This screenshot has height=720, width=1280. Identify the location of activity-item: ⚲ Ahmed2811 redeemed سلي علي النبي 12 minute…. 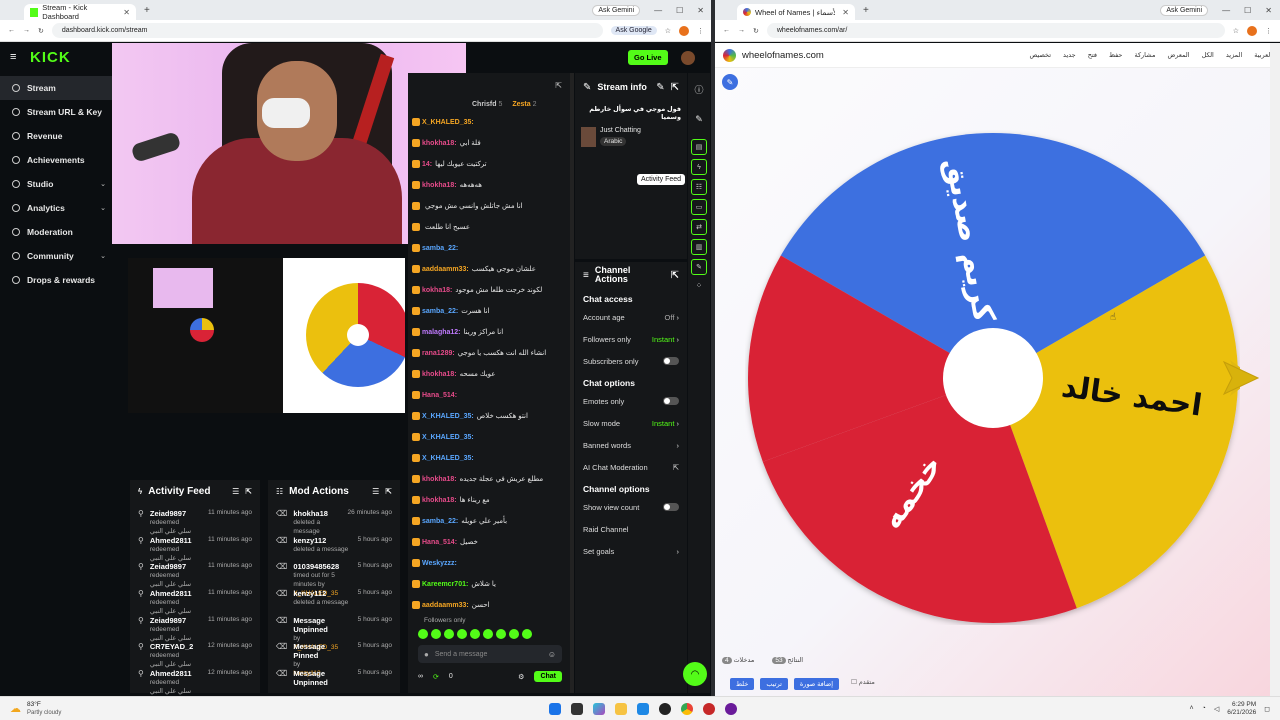
(195, 680).